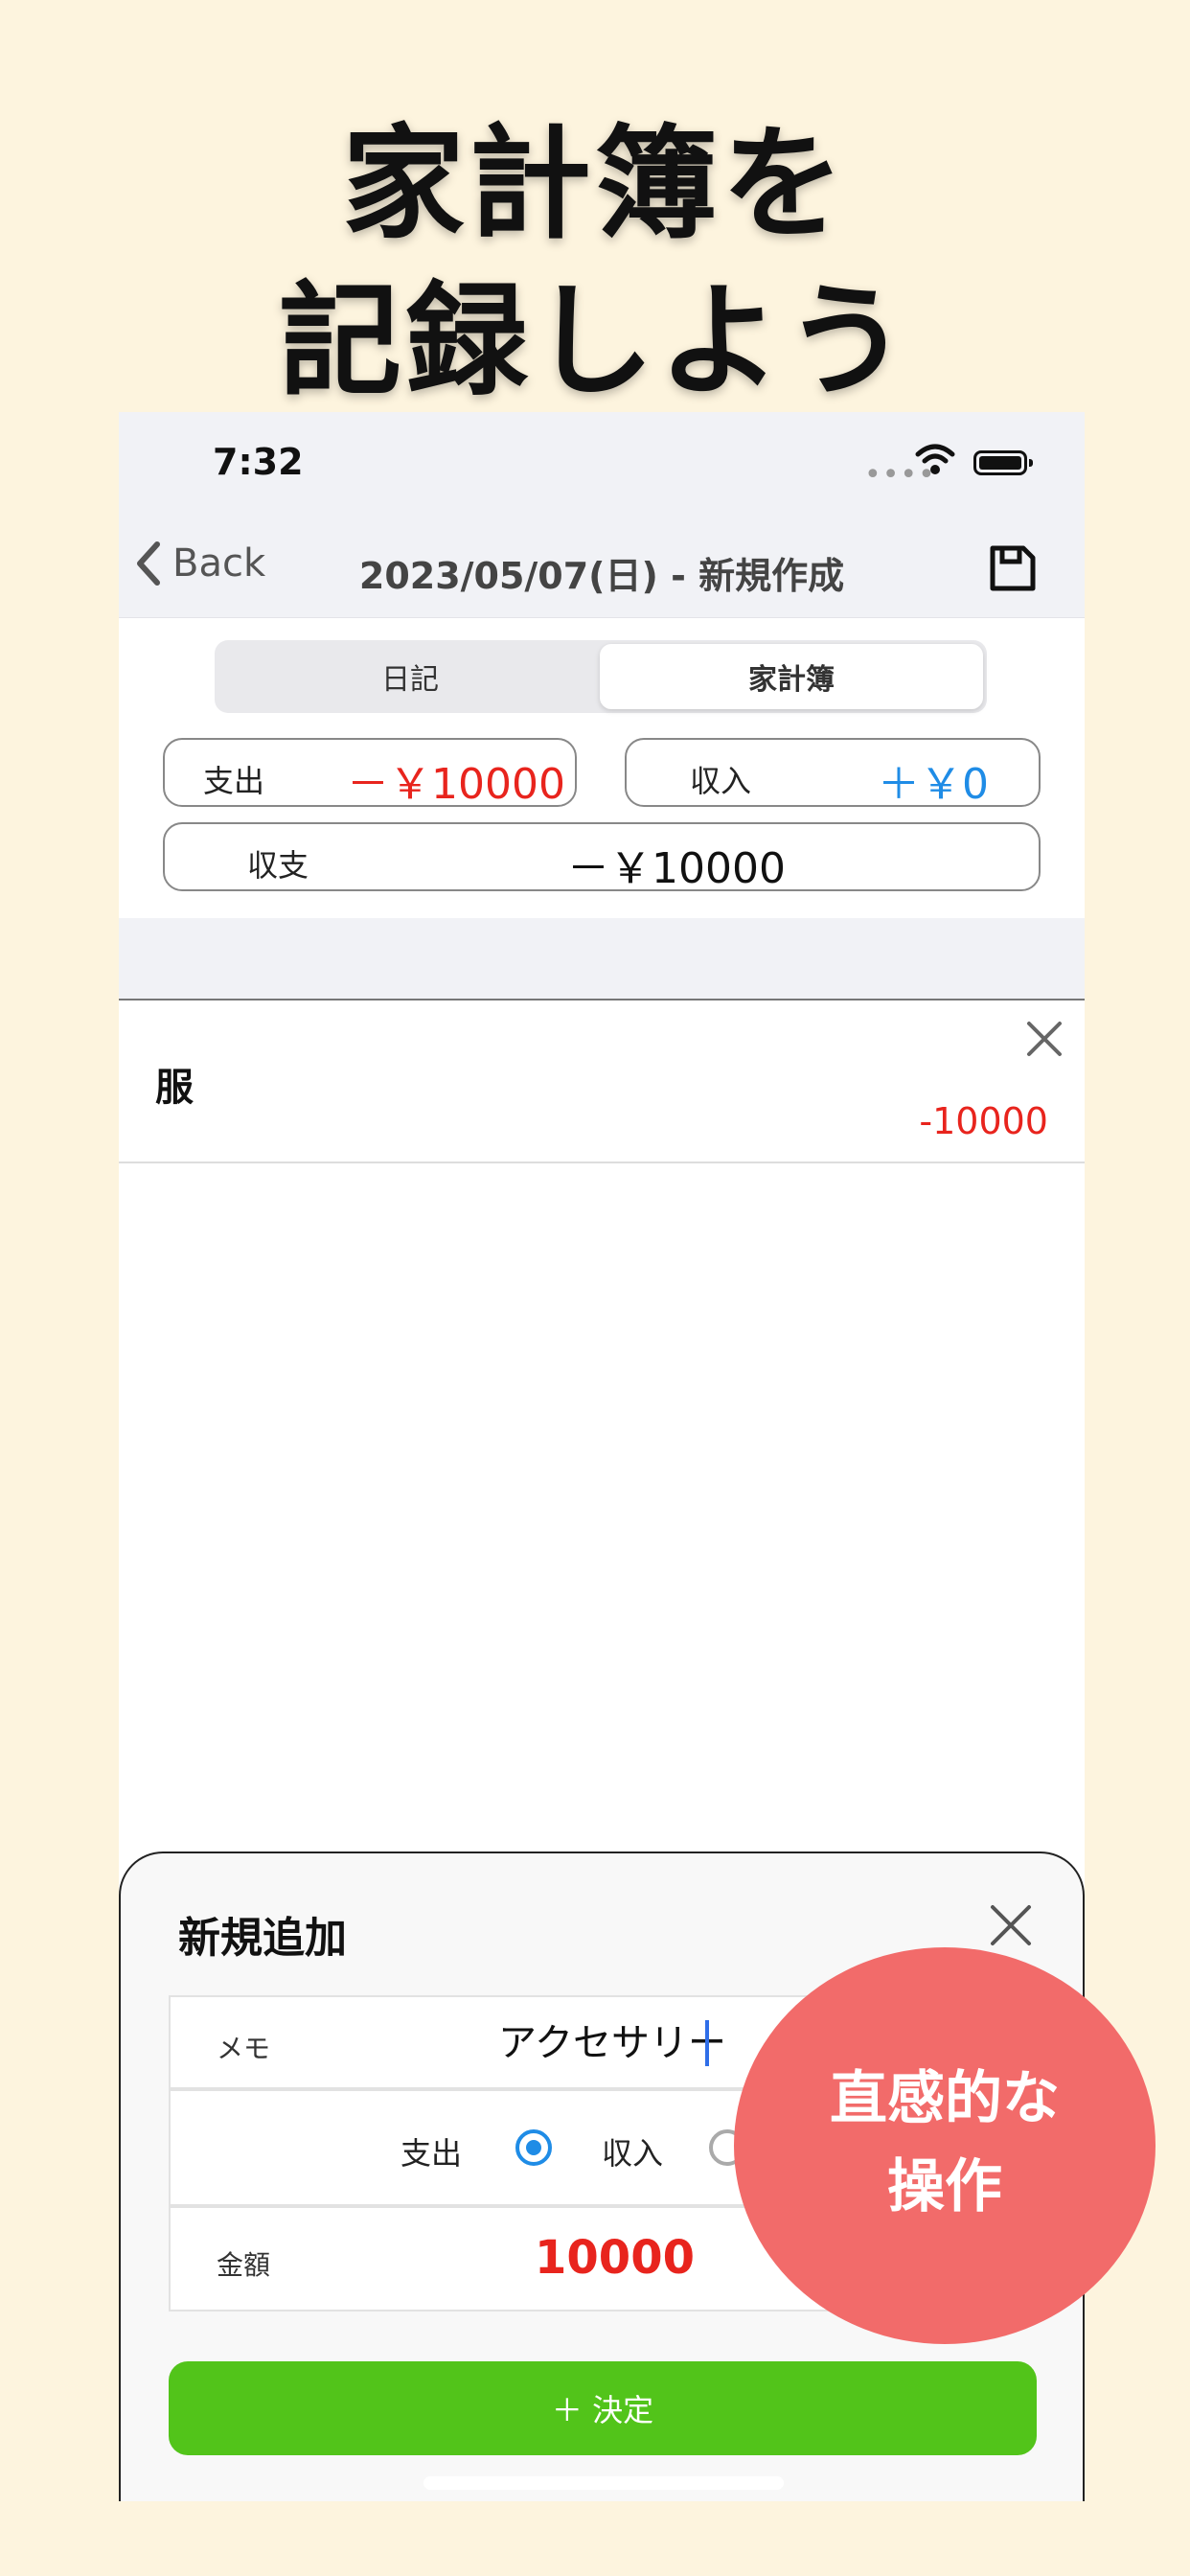  Describe the element at coordinates (456, 784) in the screenshot. I see `expense-value: －￥10000` at that location.